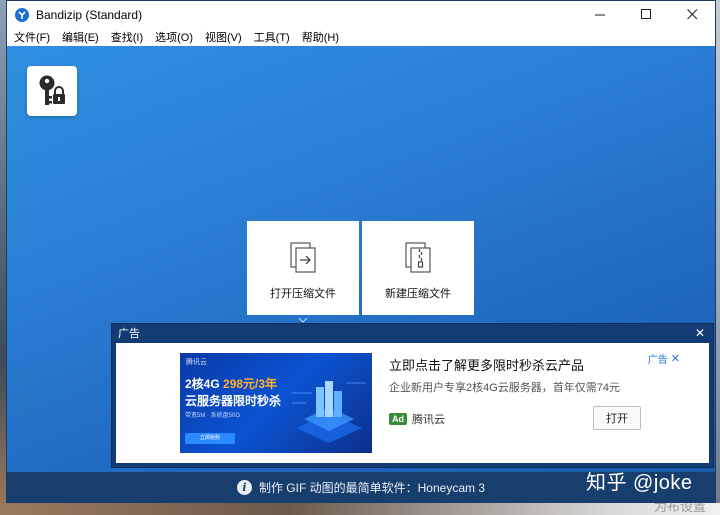  I want to click on new-archive-icon, so click(418, 258).